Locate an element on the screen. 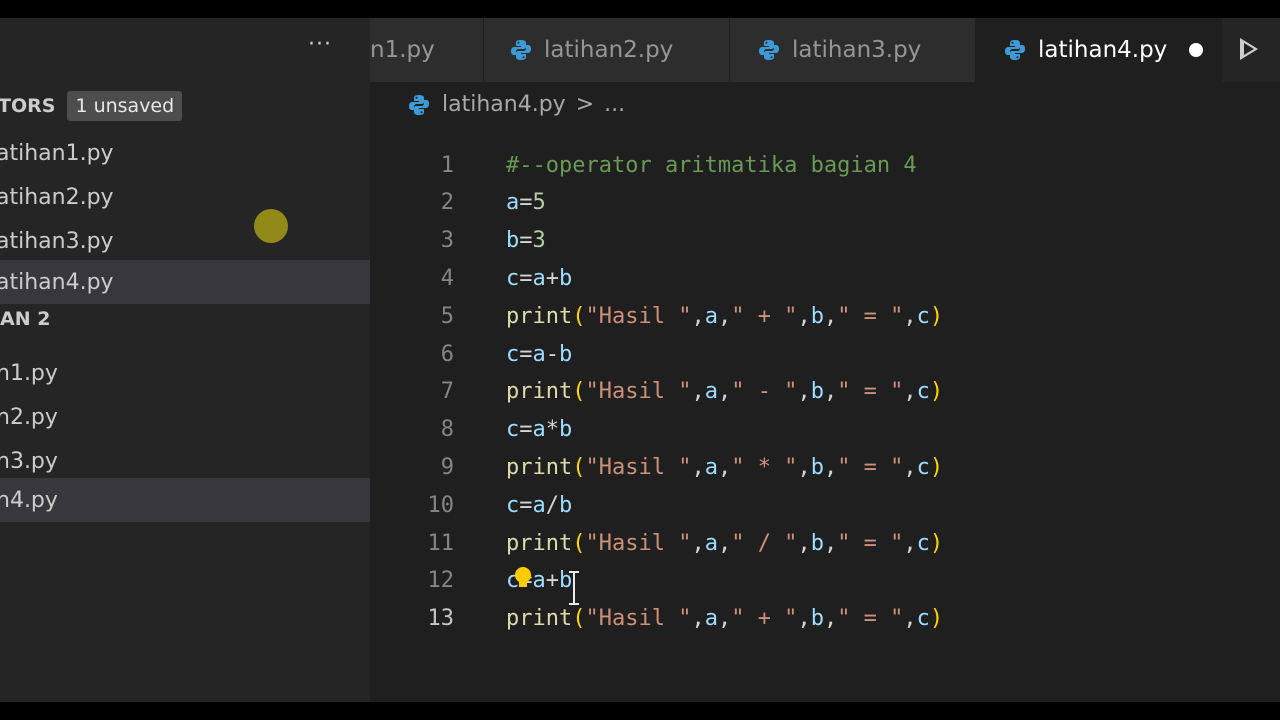  folder-section-title: AN 2 is located at coordinates (25, 319).